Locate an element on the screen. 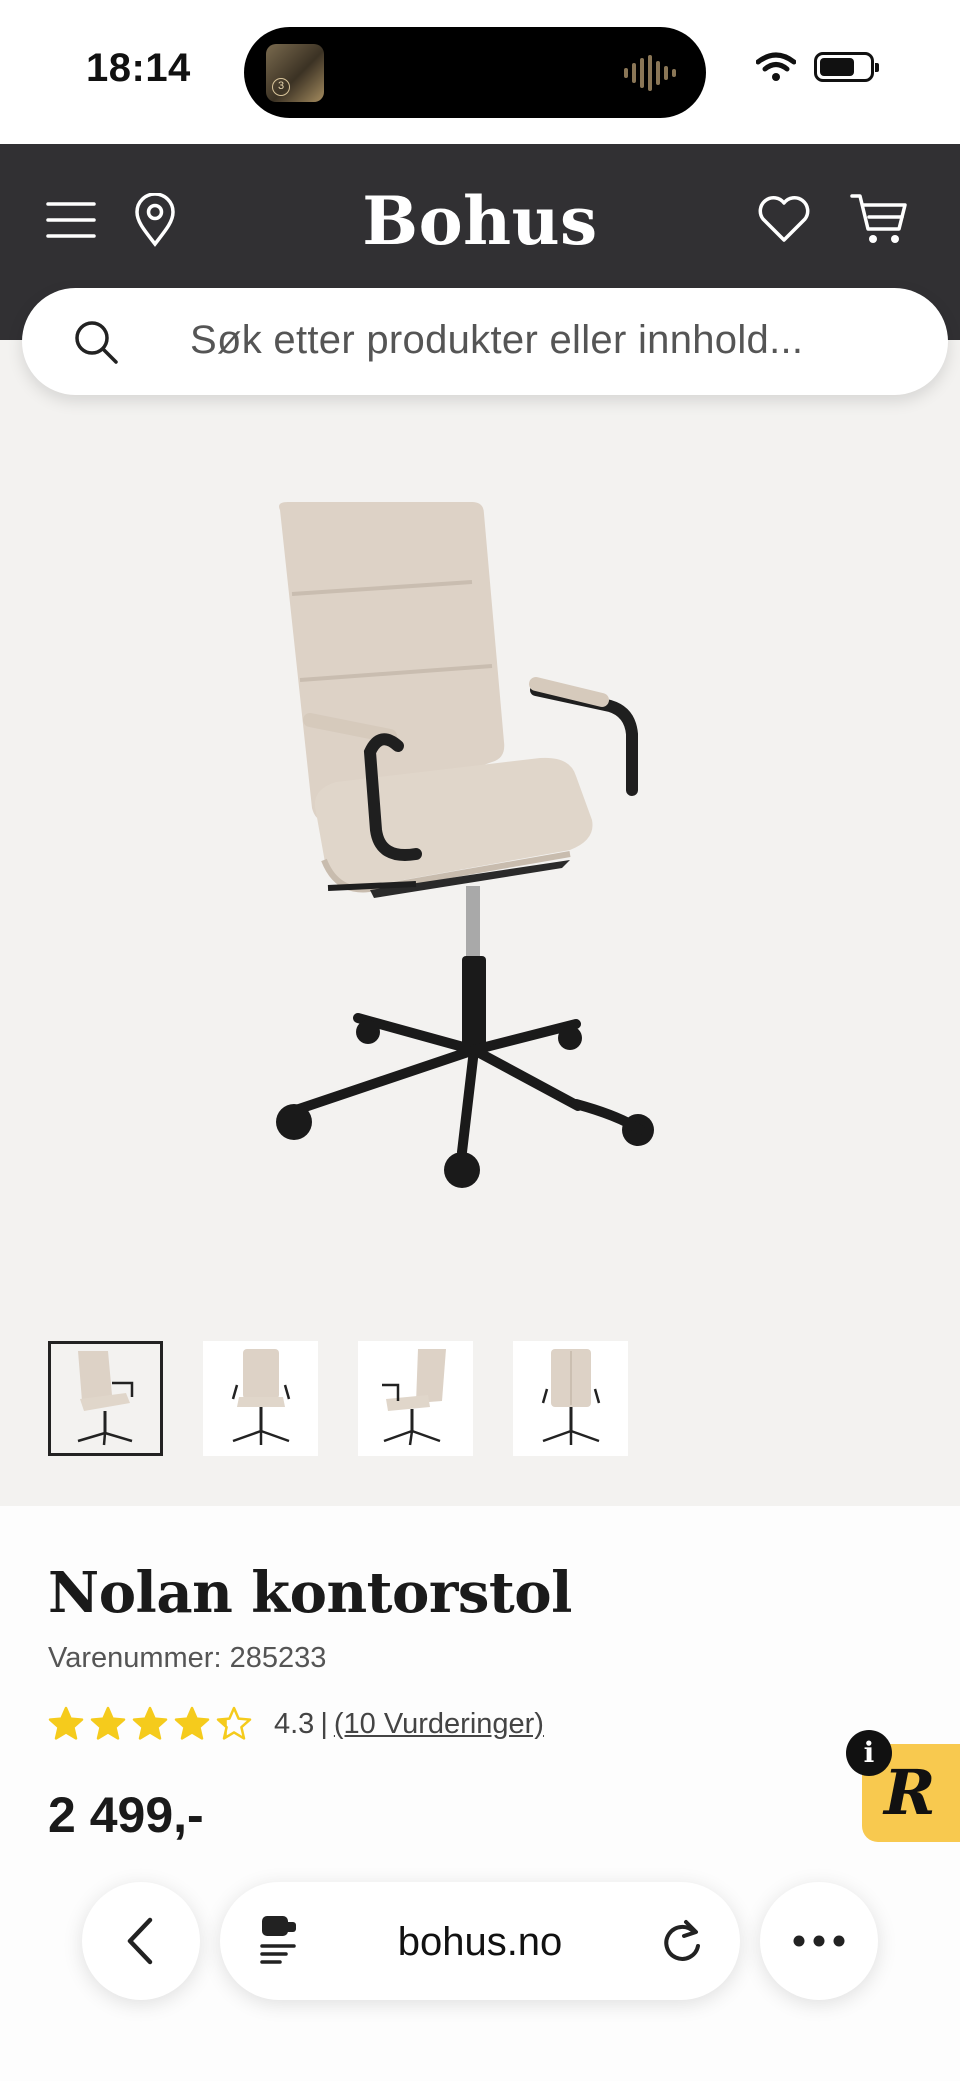 Image resolution: width=960 pixels, height=2081 pixels. rating-value: 4.3 is located at coordinates (294, 1723).